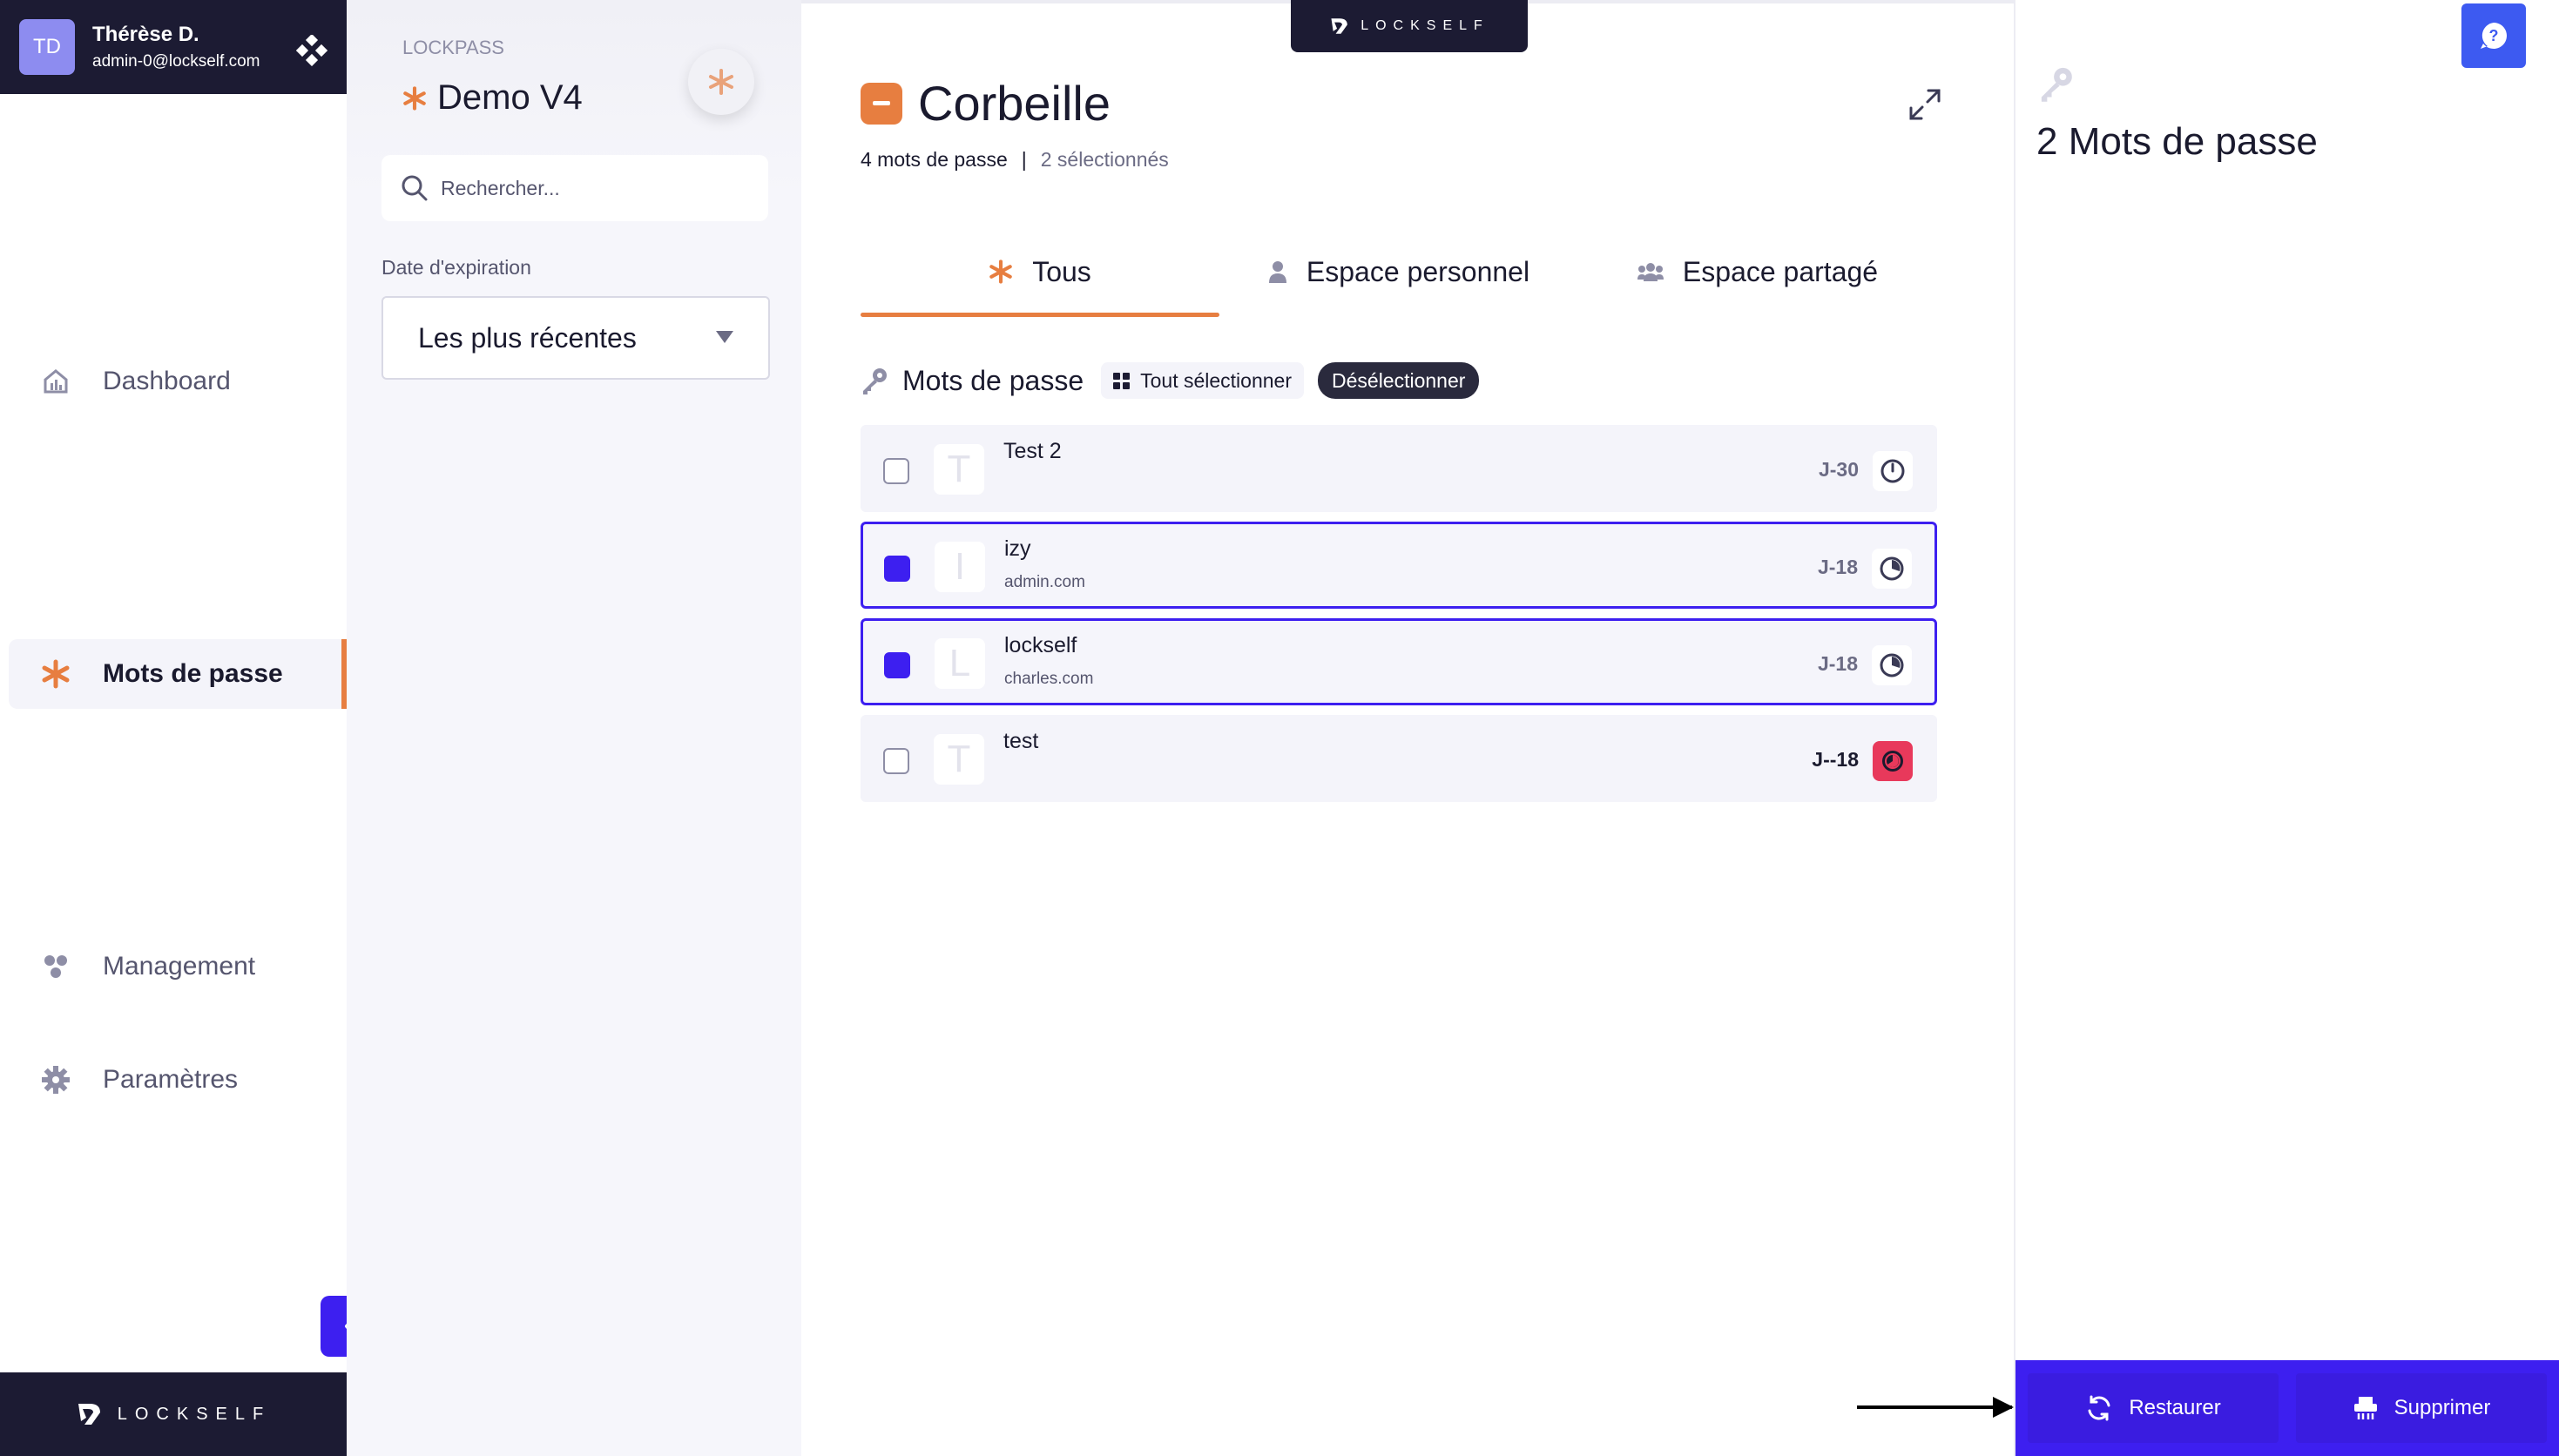 This screenshot has width=2559, height=1456. What do you see at coordinates (2177, 141) in the screenshot?
I see `detail-title: 2 Mots de passe` at bounding box center [2177, 141].